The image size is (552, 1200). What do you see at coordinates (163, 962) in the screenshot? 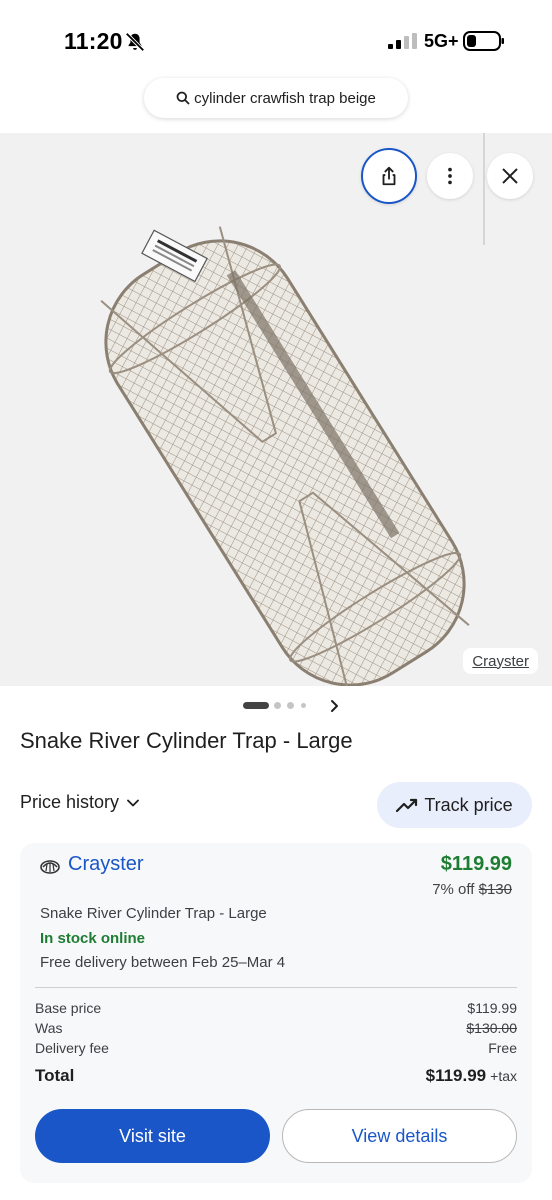
I see `delivery-info: Free delivery between Feb 25–Mar 4` at bounding box center [163, 962].